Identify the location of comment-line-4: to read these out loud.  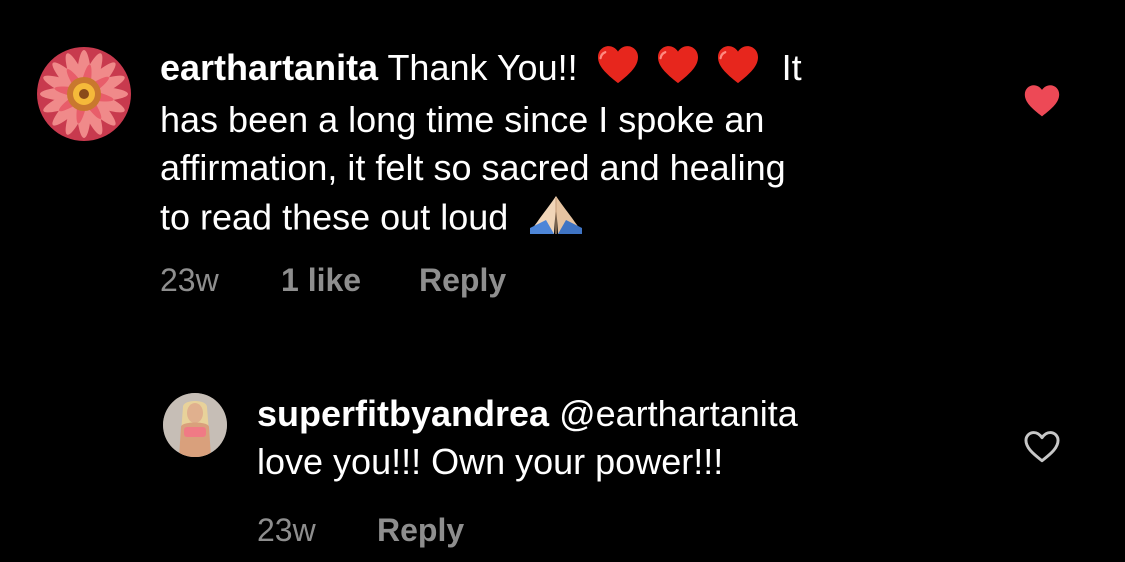
(560, 220).